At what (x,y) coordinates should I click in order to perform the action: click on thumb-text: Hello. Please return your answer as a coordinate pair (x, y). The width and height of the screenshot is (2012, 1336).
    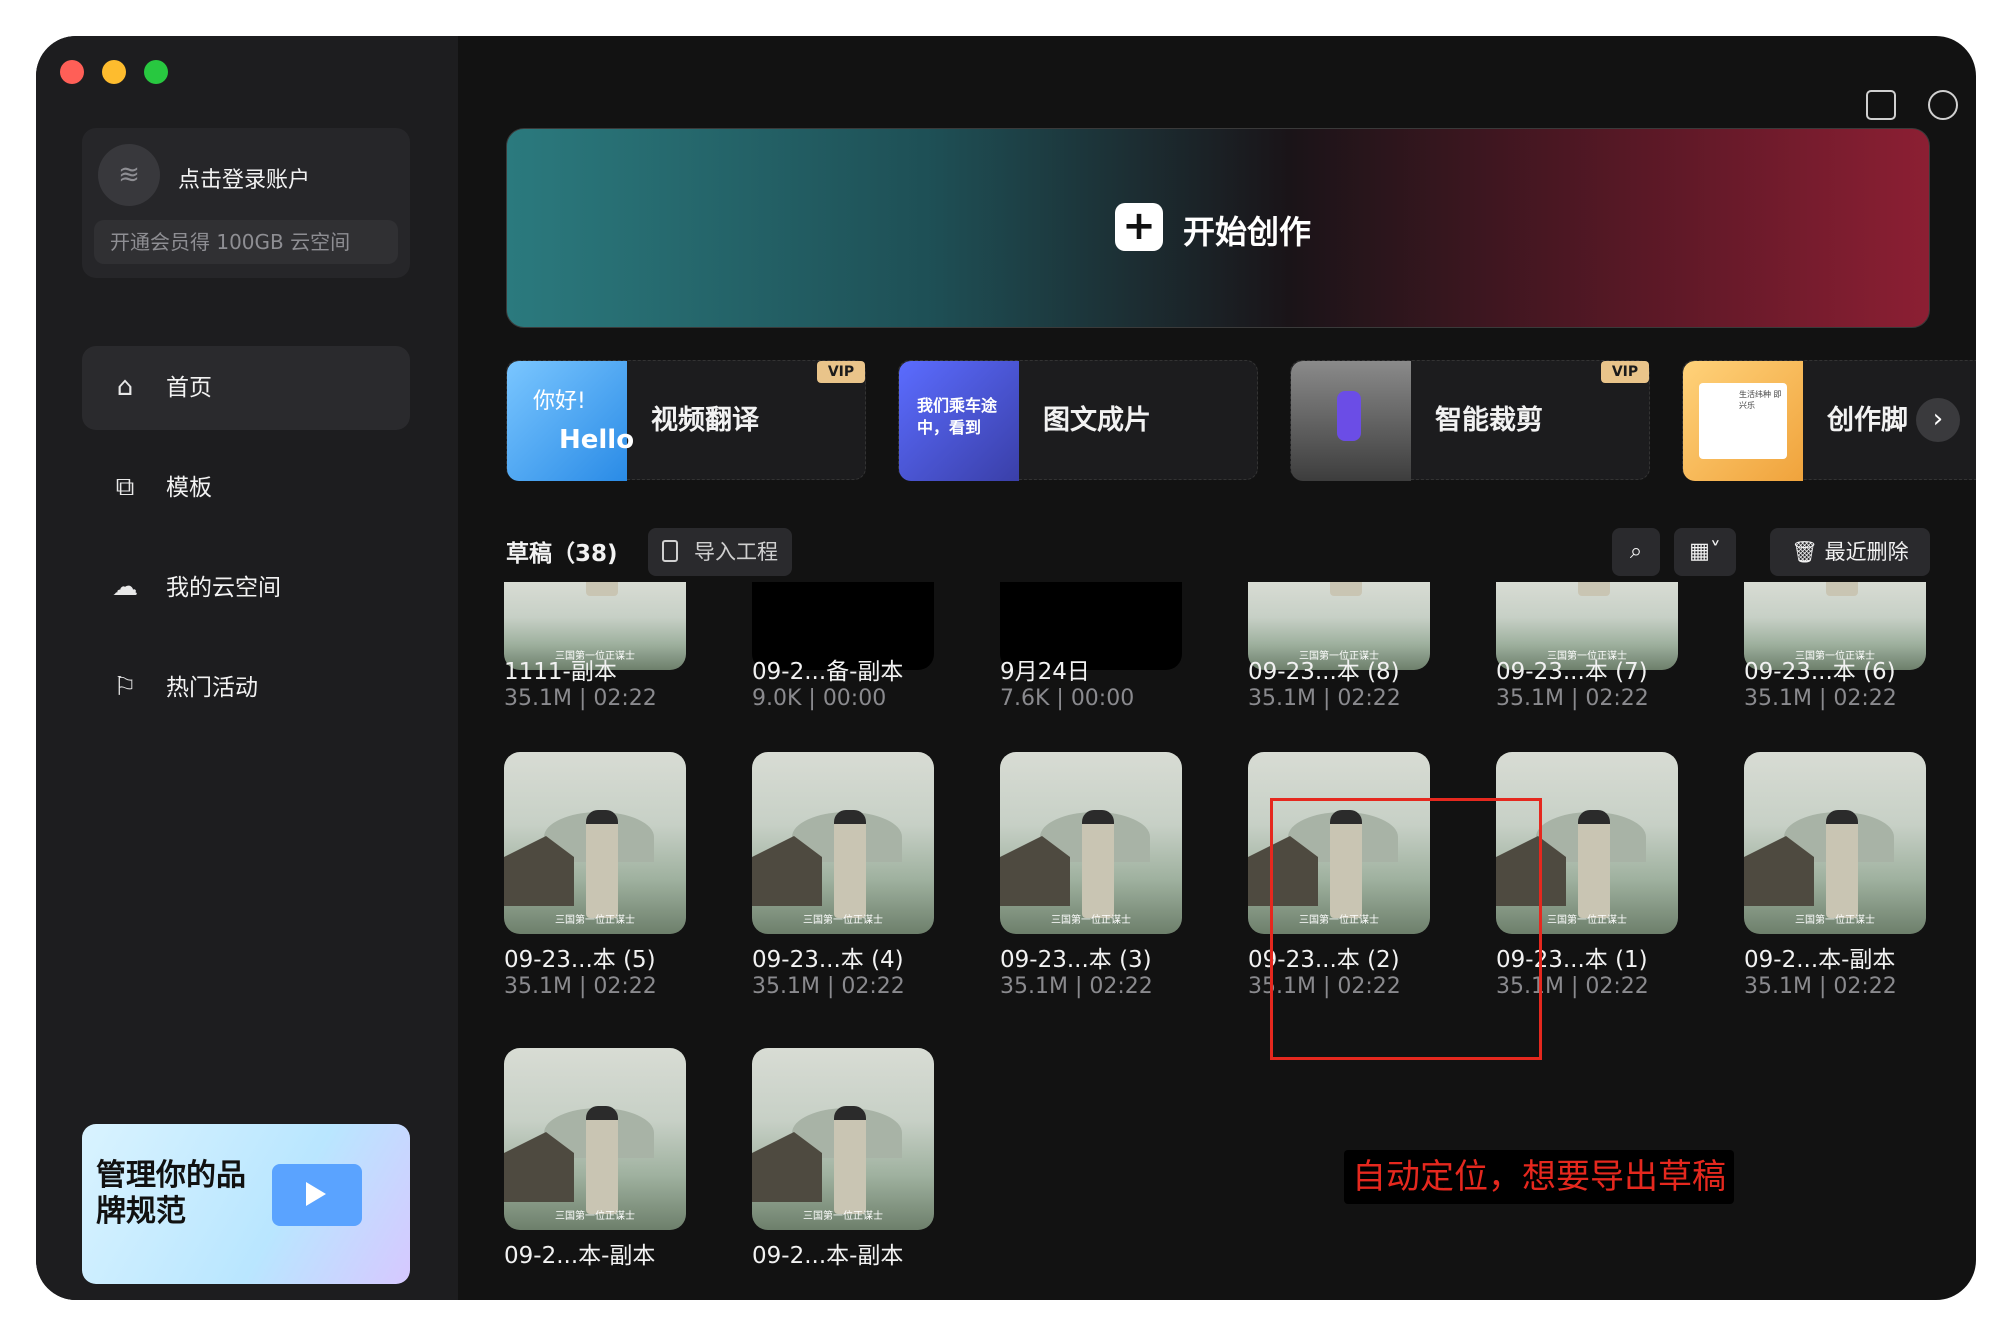
    Looking at the image, I should click on (597, 440).